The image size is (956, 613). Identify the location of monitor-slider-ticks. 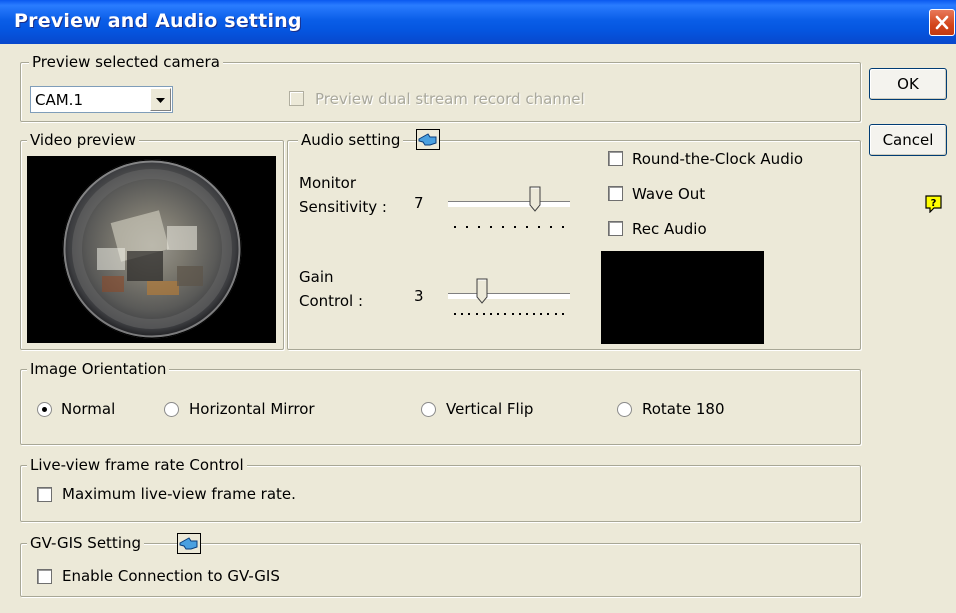
(509, 227).